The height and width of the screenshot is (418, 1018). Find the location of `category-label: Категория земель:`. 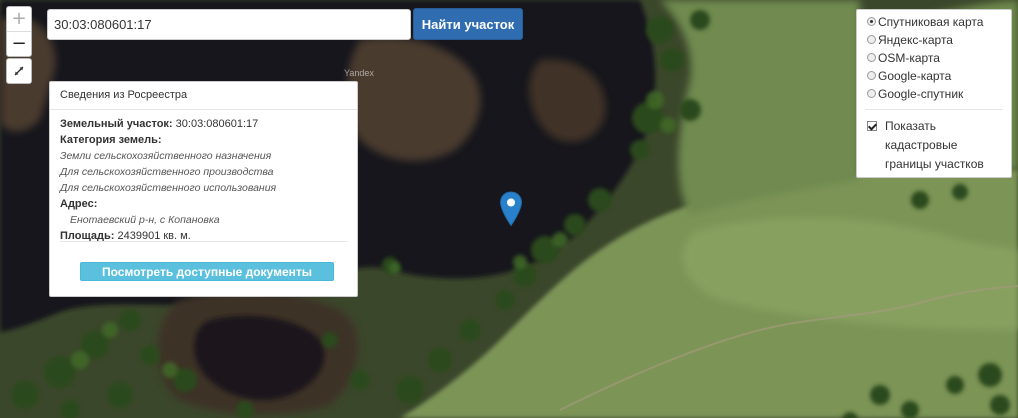

category-label: Категория земель: is located at coordinates (111, 140).